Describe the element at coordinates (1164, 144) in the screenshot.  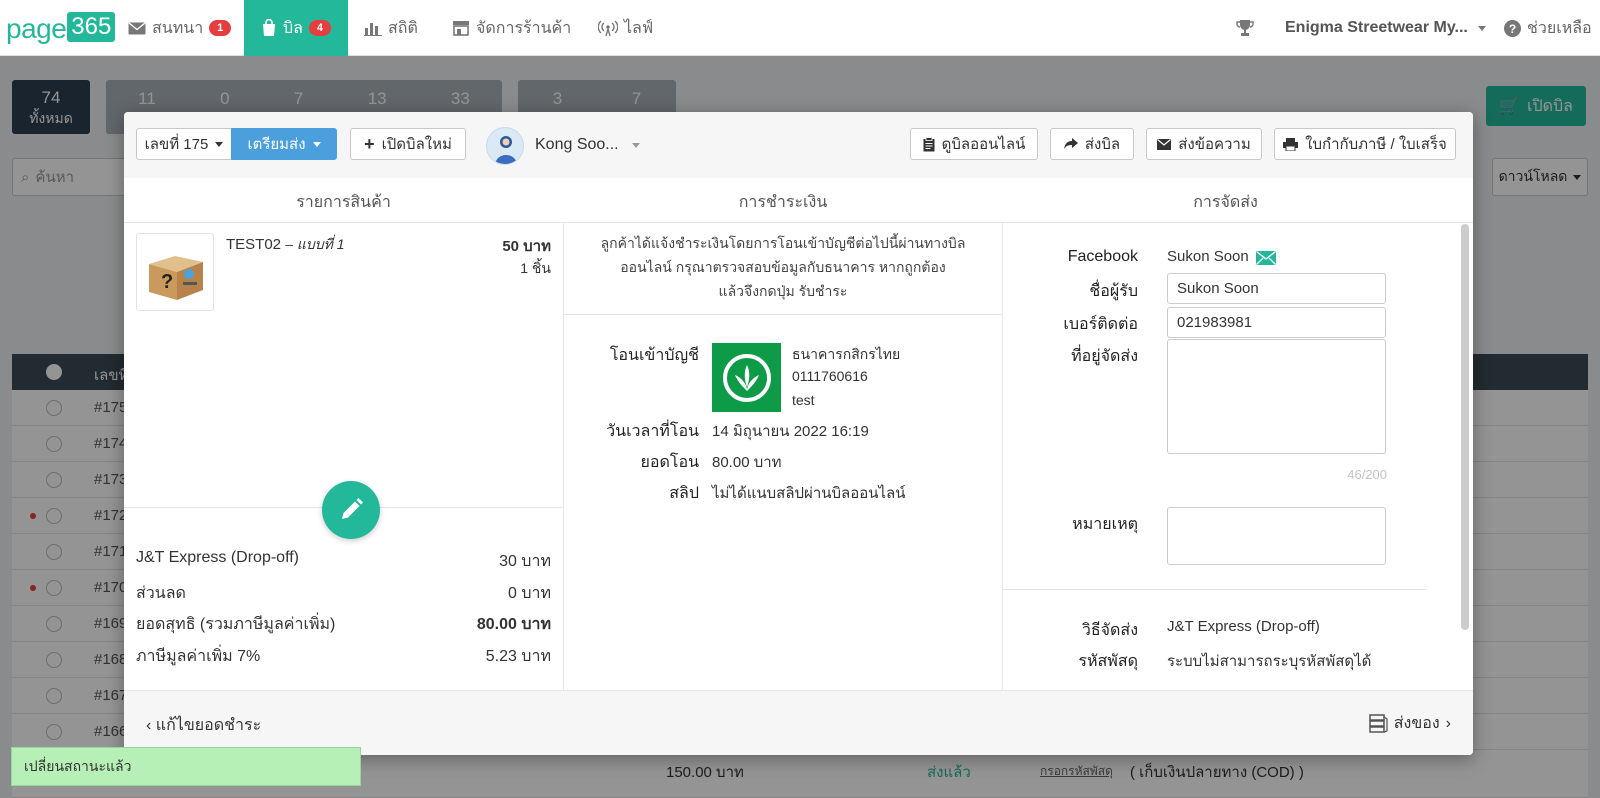
I see `envelope-icon` at that location.